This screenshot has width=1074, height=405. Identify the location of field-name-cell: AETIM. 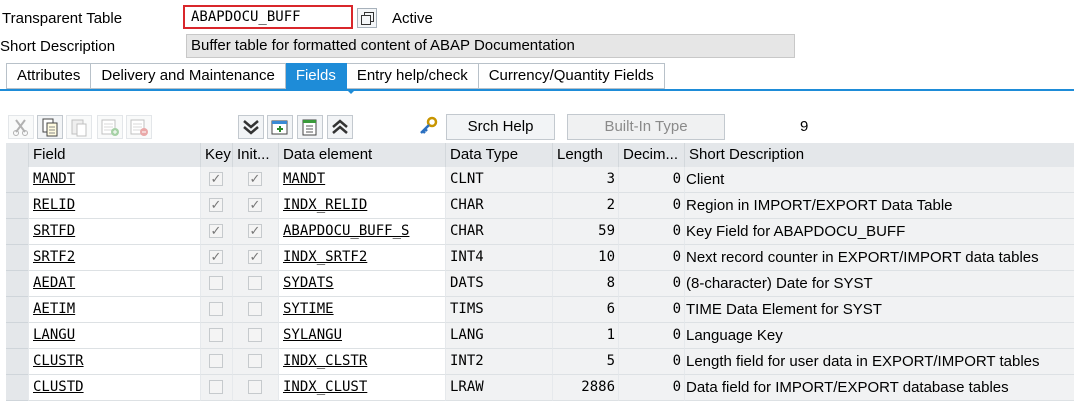
(114, 310).